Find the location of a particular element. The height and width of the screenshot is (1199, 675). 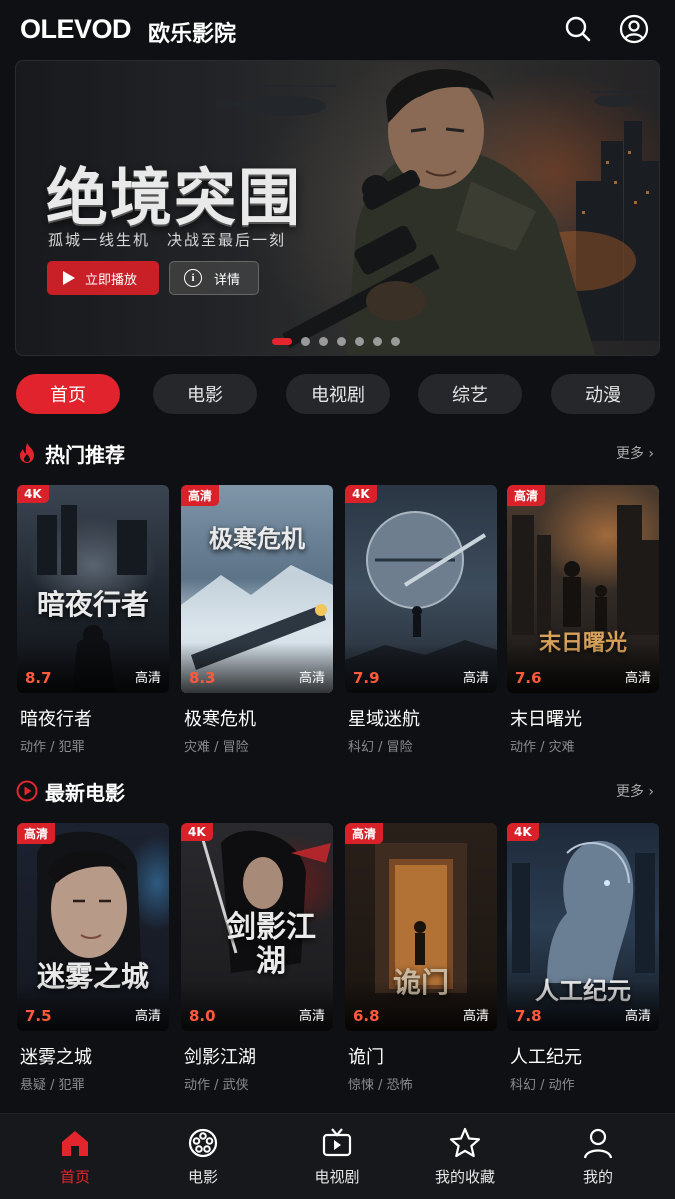

bottom-navigation: 首页 电影 电视剧 我的收藏 我的 is located at coordinates (337, 1156).